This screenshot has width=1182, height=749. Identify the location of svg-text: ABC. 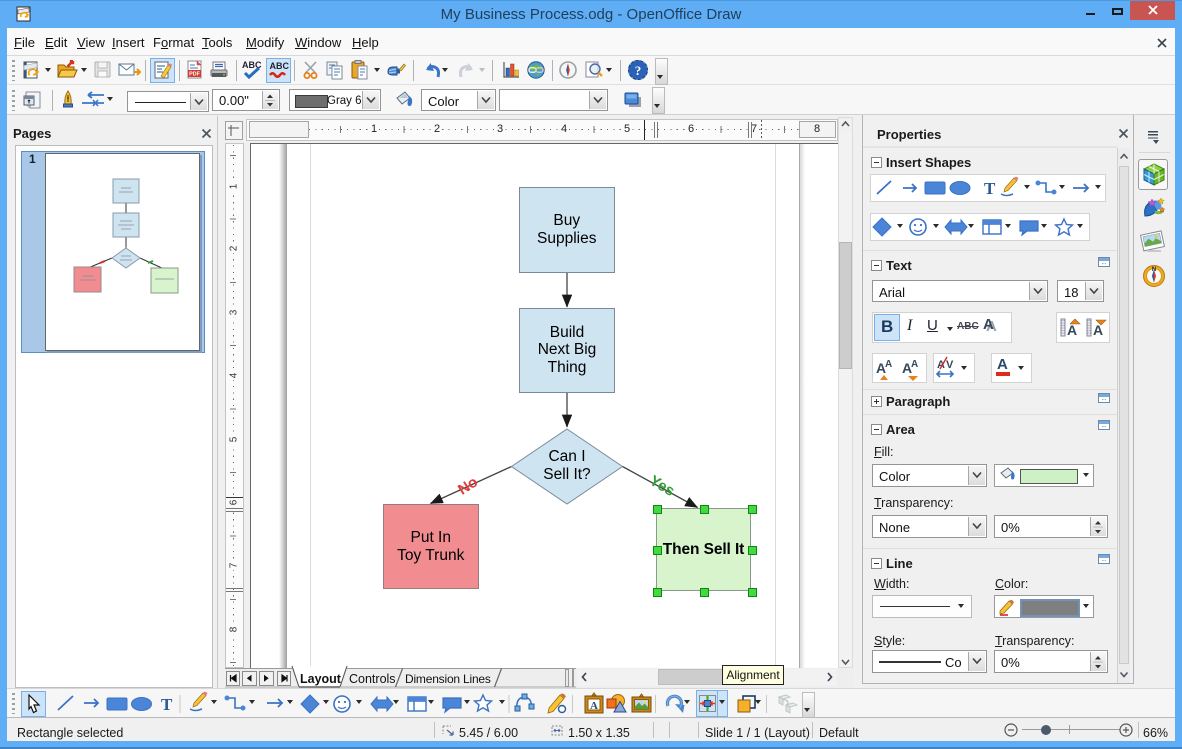
(280, 66).